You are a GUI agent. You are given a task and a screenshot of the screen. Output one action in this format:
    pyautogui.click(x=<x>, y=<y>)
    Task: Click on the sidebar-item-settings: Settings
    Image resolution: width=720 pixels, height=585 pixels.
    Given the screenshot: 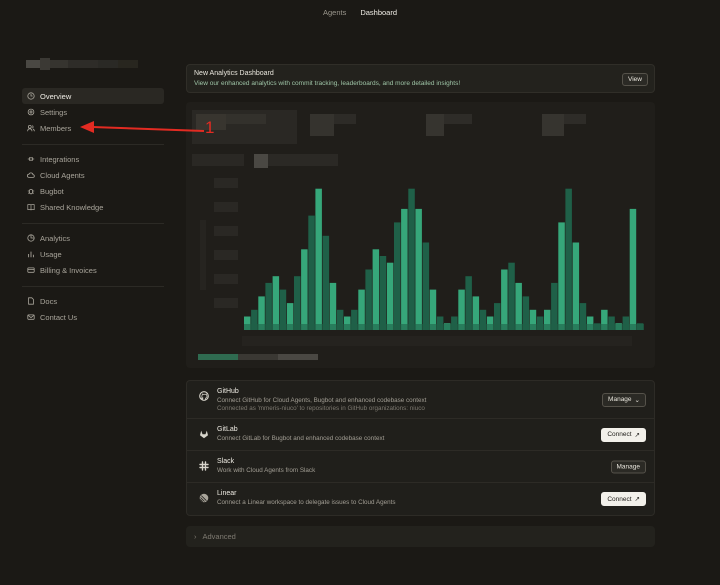 What is the action you would take?
    pyautogui.click(x=93, y=112)
    